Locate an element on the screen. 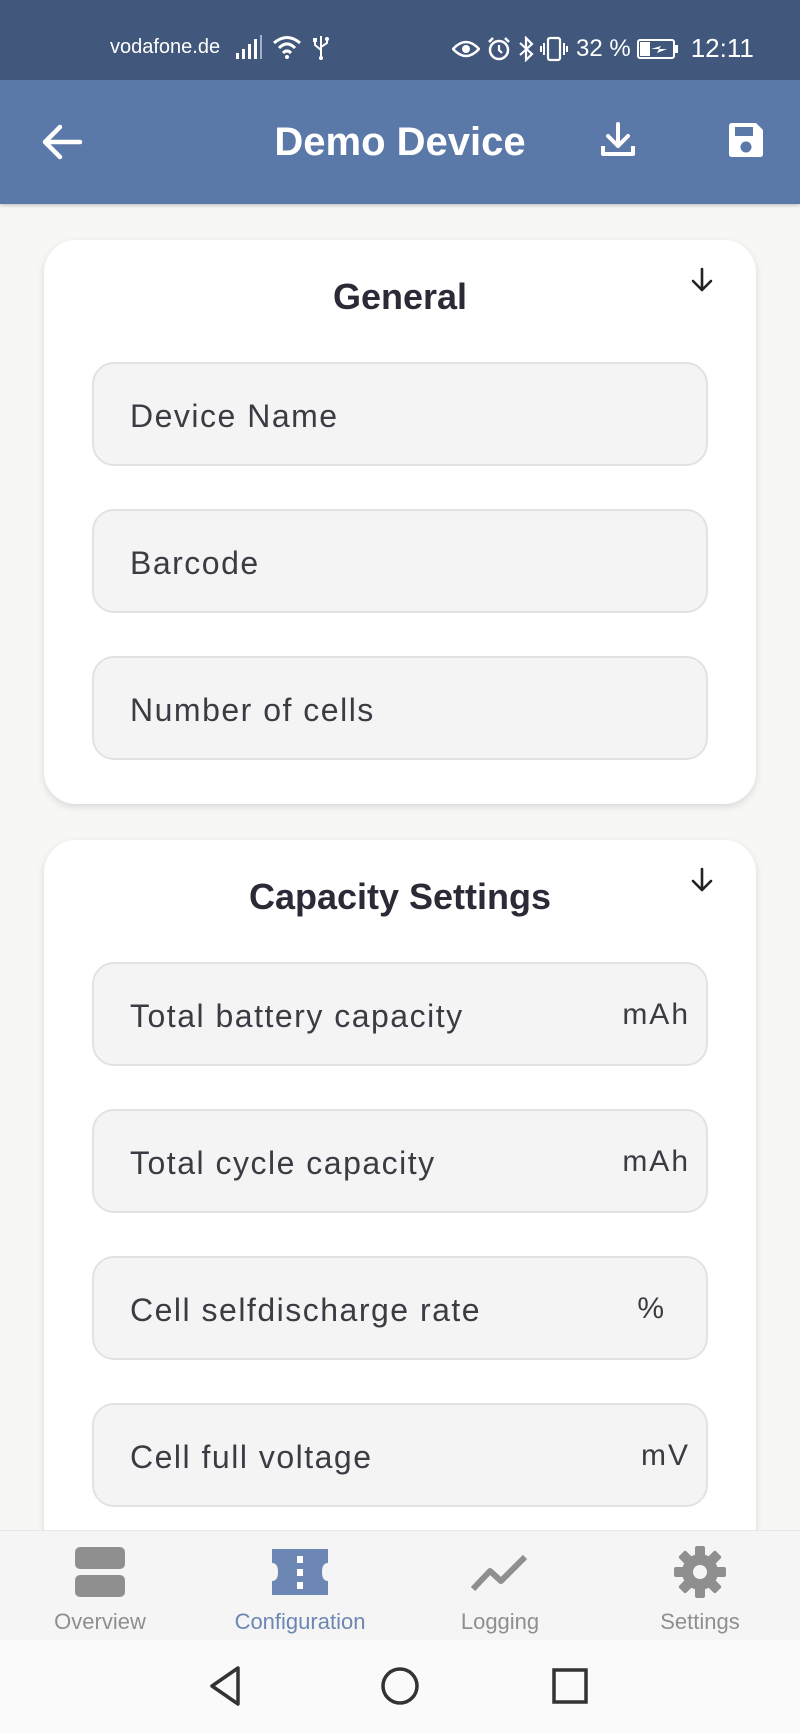  field-label: Number of cells is located at coordinates (252, 710).